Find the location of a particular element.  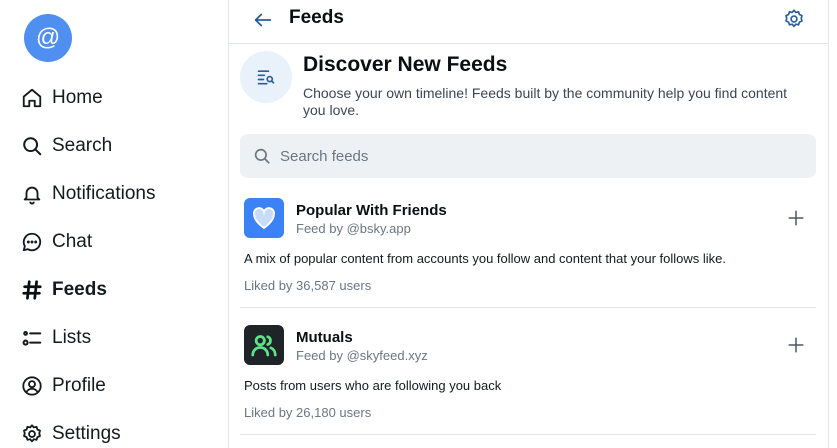

sidebar-item-label: Feeds is located at coordinates (79, 289).